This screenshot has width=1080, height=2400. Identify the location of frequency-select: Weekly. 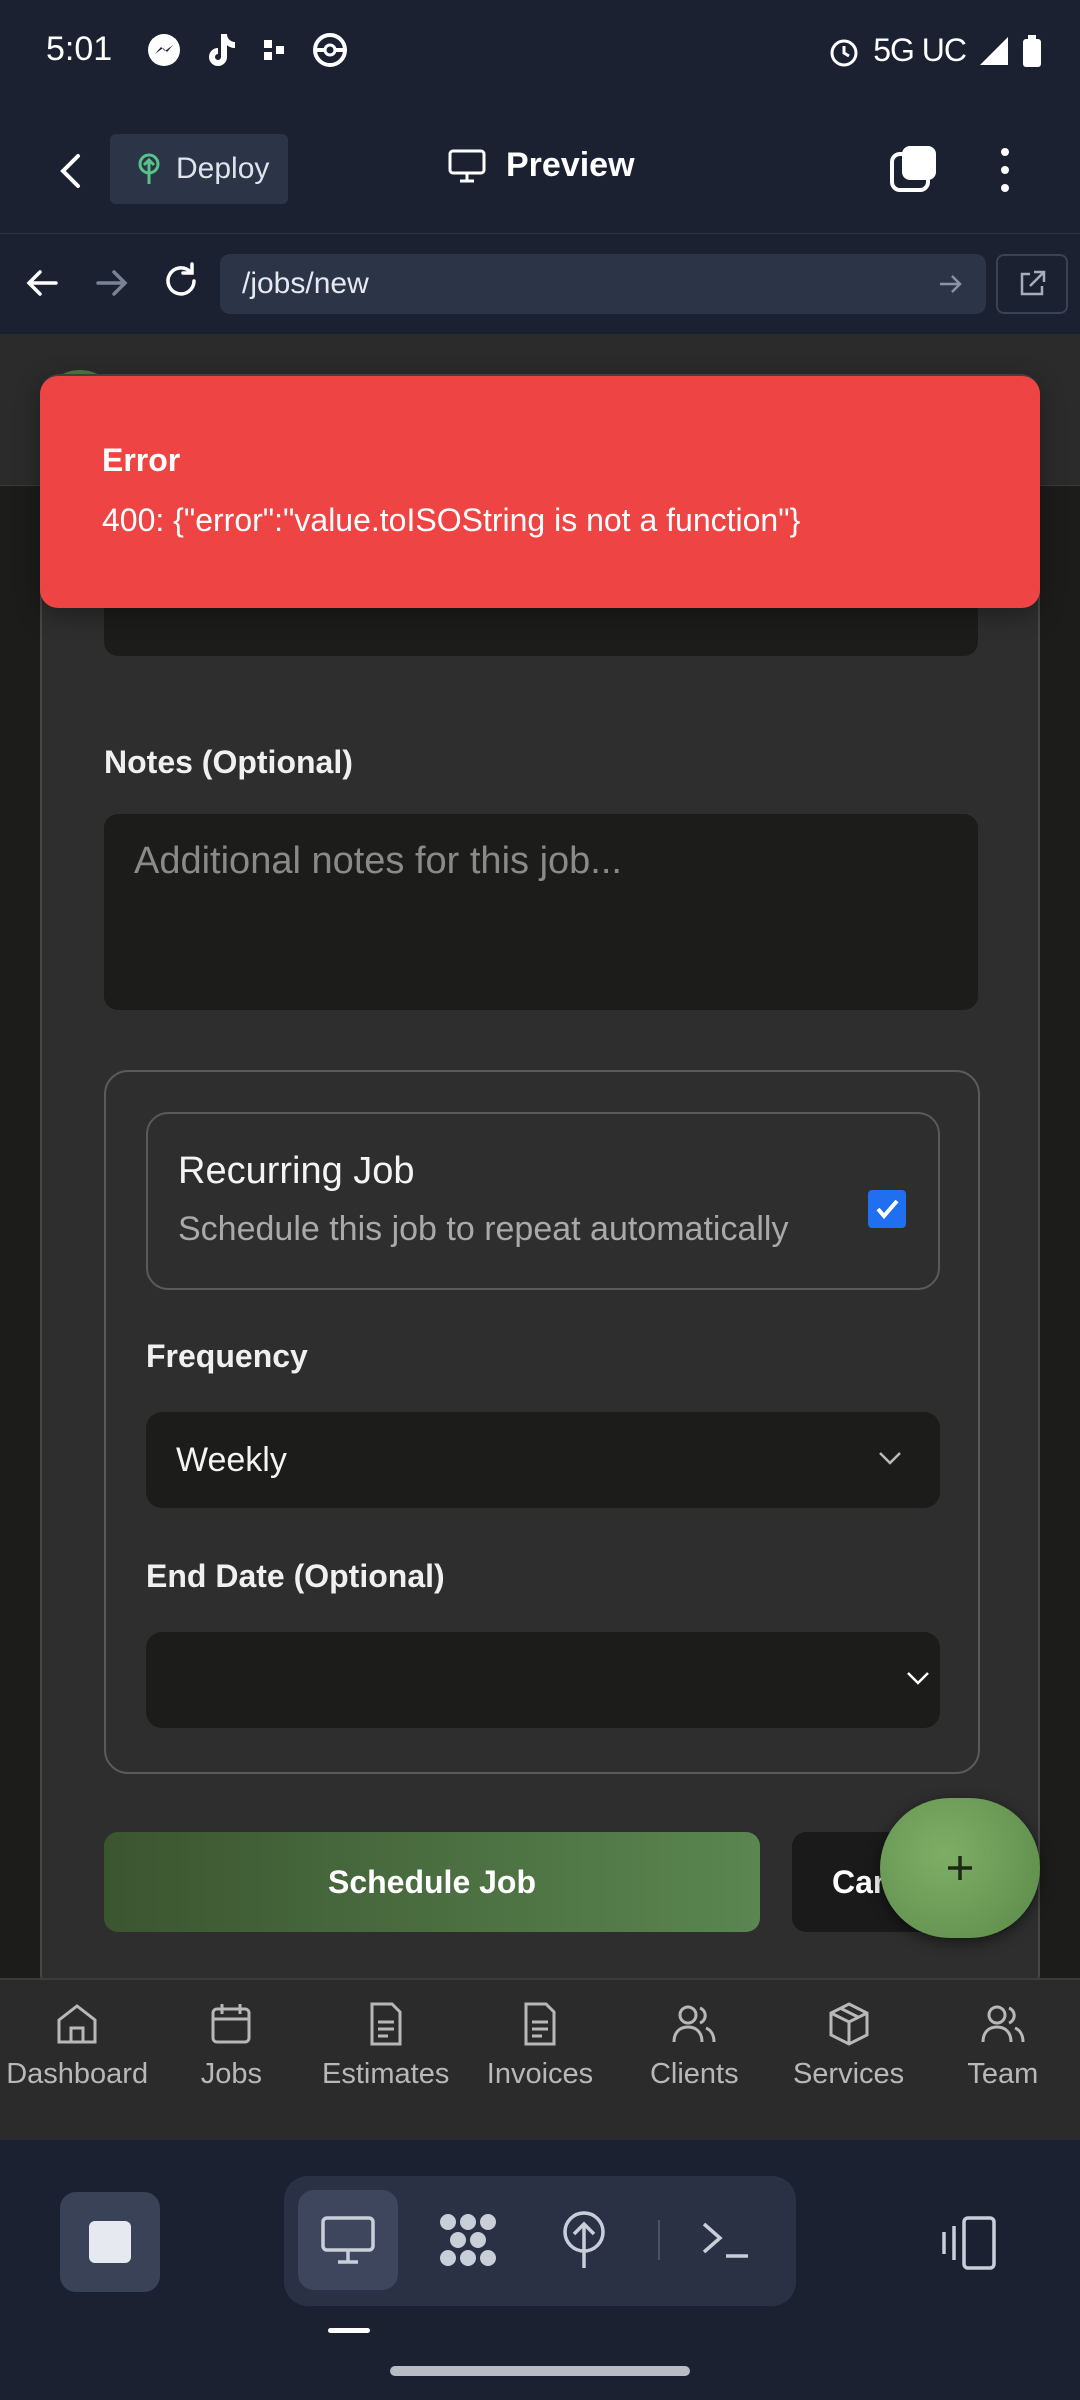
(543, 1460).